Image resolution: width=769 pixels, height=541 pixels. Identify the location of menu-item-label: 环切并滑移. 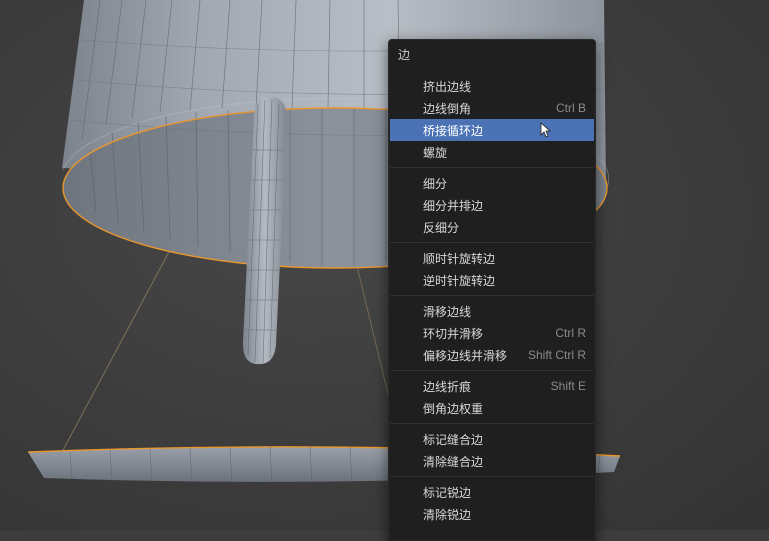
(453, 333).